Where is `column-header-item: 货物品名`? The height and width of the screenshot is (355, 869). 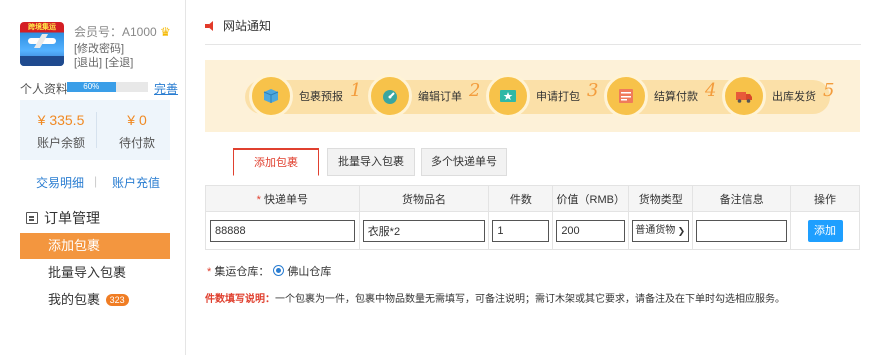
column-header-item: 货物品名 is located at coordinates (424, 198).